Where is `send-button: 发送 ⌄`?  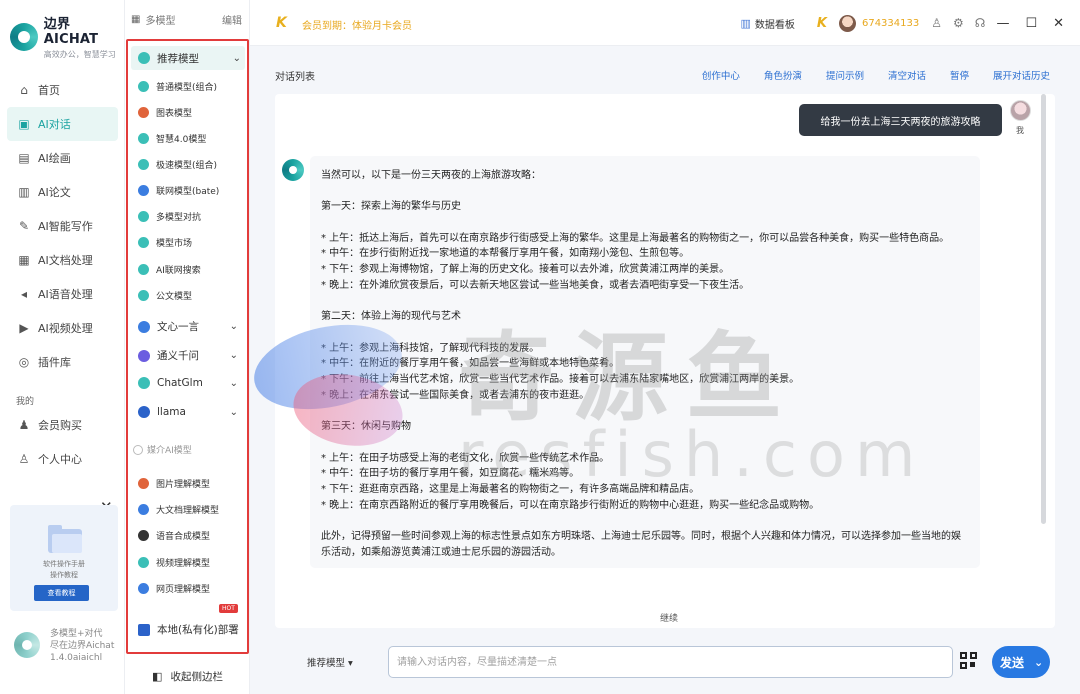
send-button: 发送 ⌄ is located at coordinates (1021, 662).